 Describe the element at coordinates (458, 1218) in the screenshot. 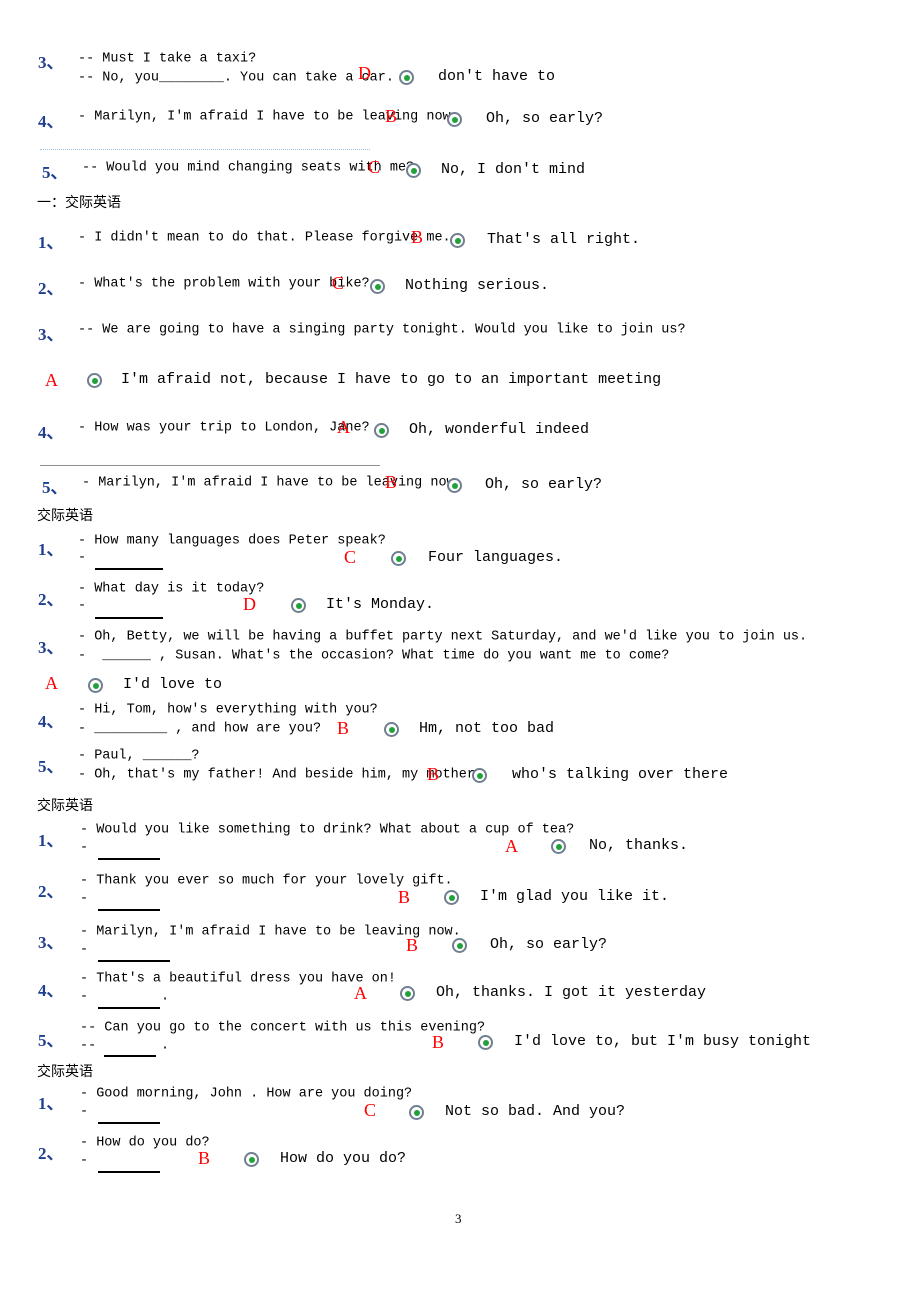

I see `page-number: 3` at that location.